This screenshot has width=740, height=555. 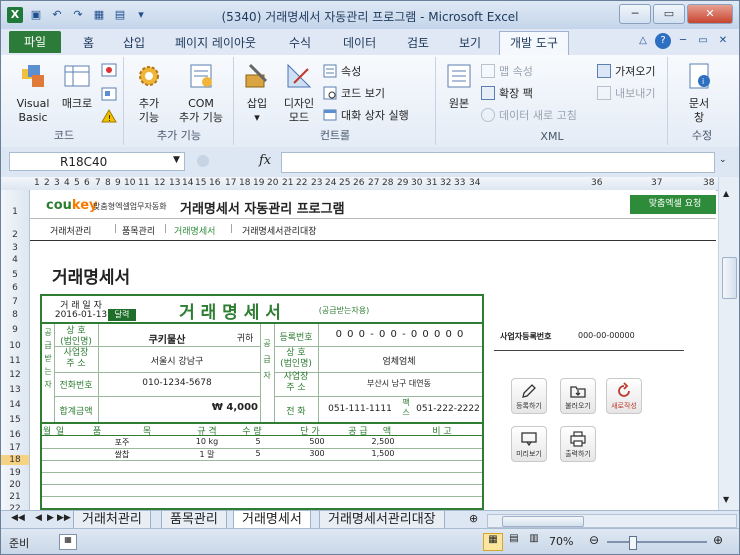 I want to click on page-layout-view-icon: ▤, so click(x=514, y=541).